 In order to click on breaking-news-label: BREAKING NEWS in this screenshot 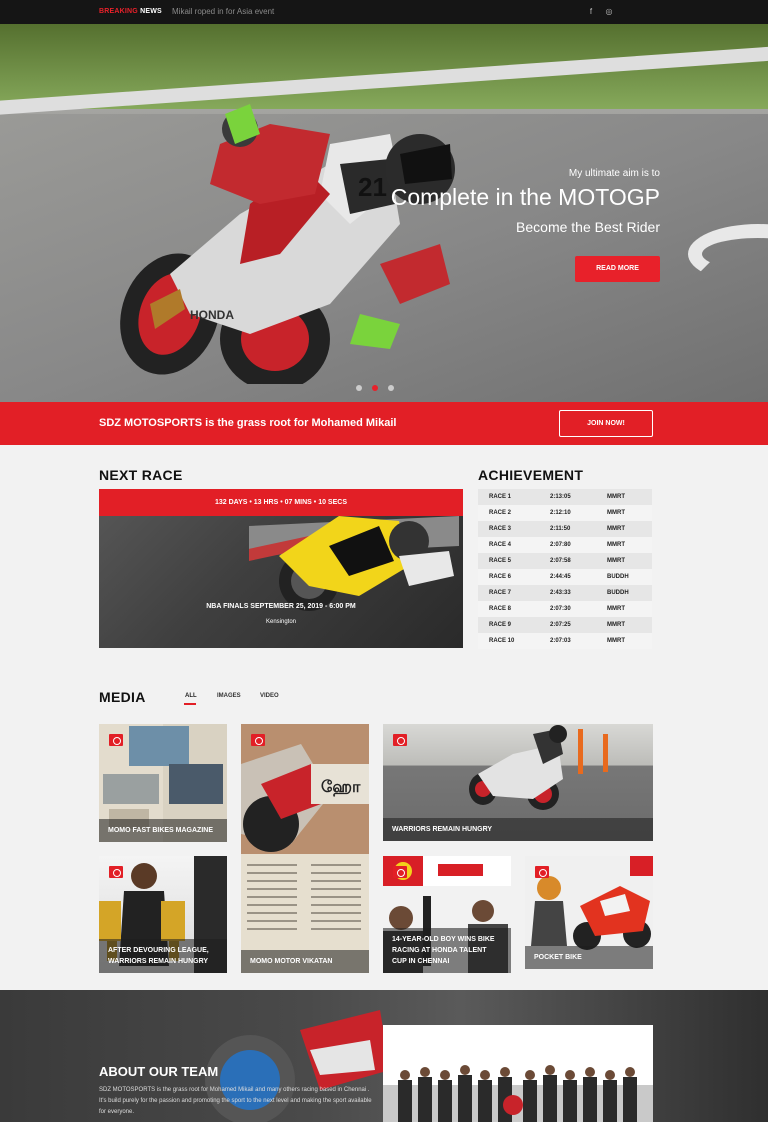, I will do `click(130, 11)`.